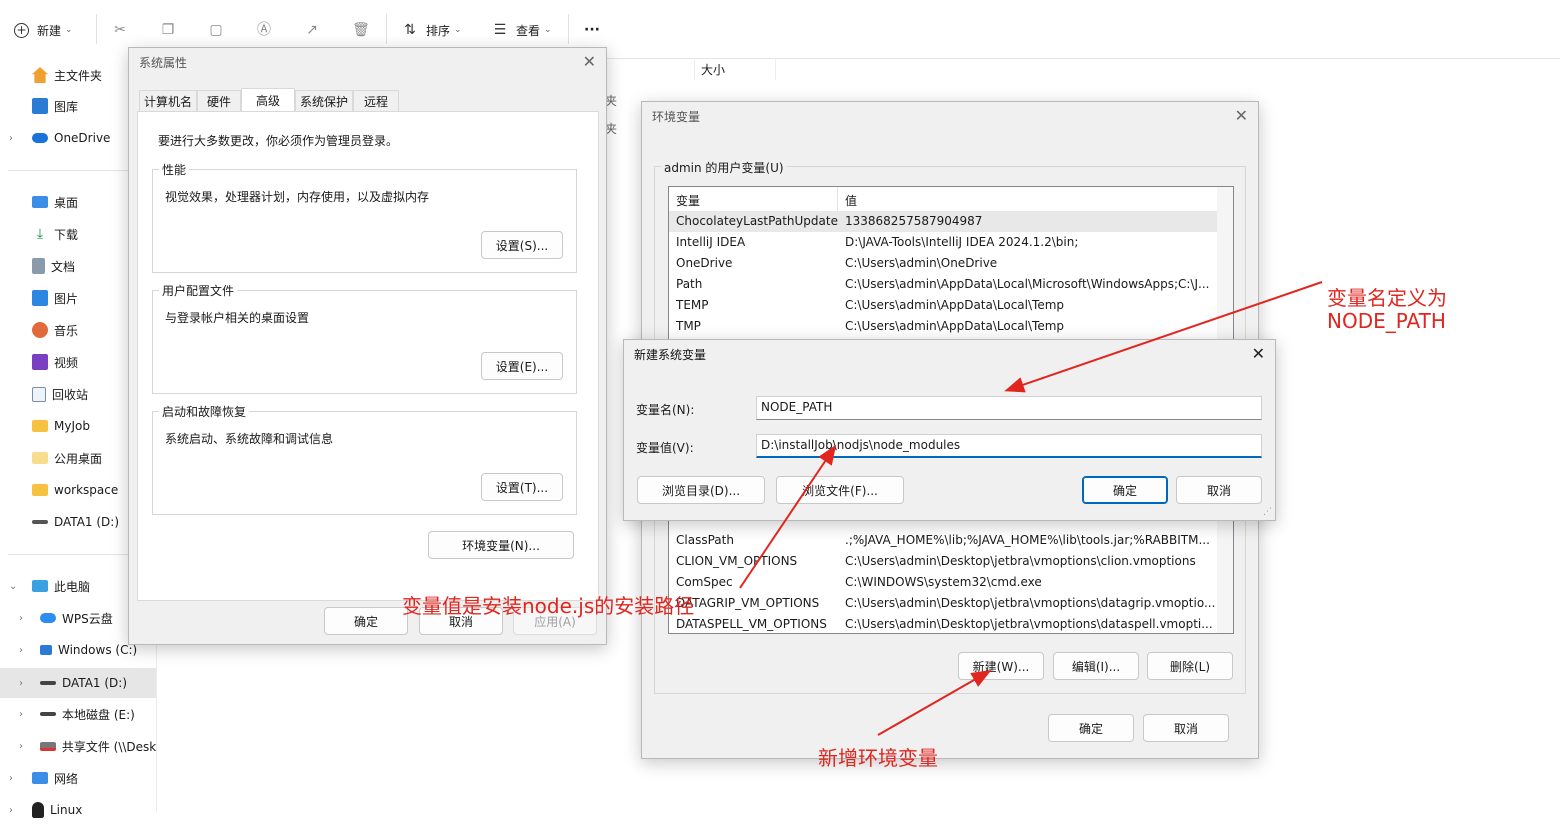  I want to click on arrow-to-new-button, so click(934, 703).